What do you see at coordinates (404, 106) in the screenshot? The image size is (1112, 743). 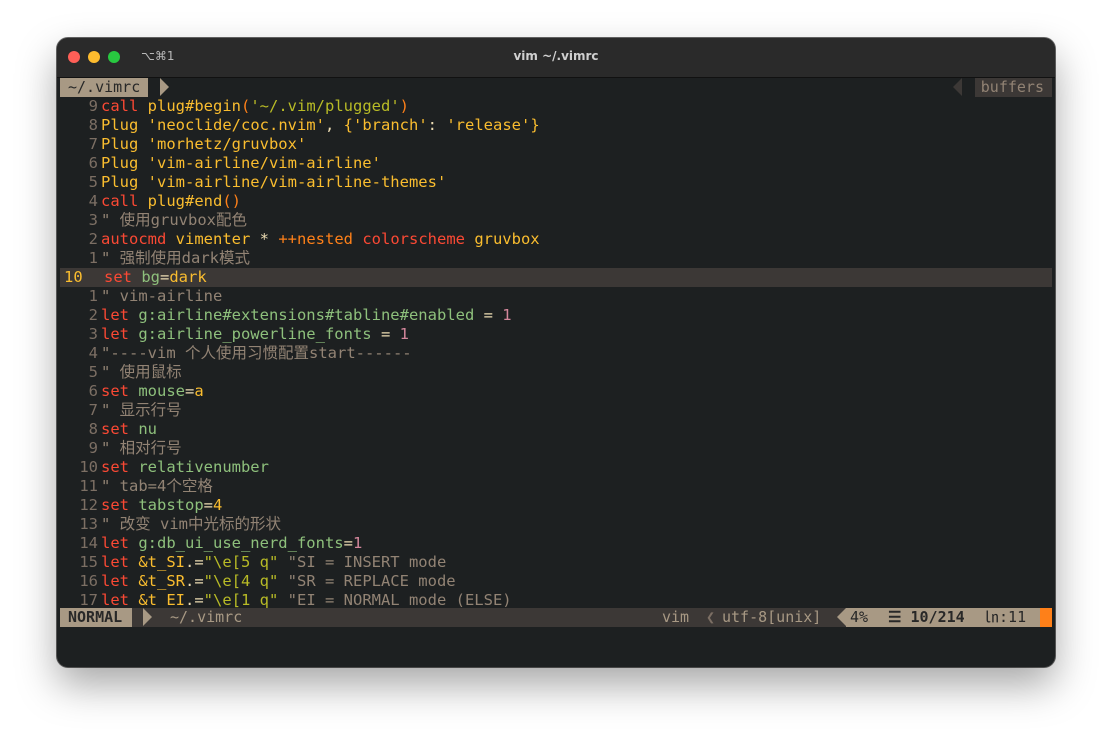 I see `code-token: )` at bounding box center [404, 106].